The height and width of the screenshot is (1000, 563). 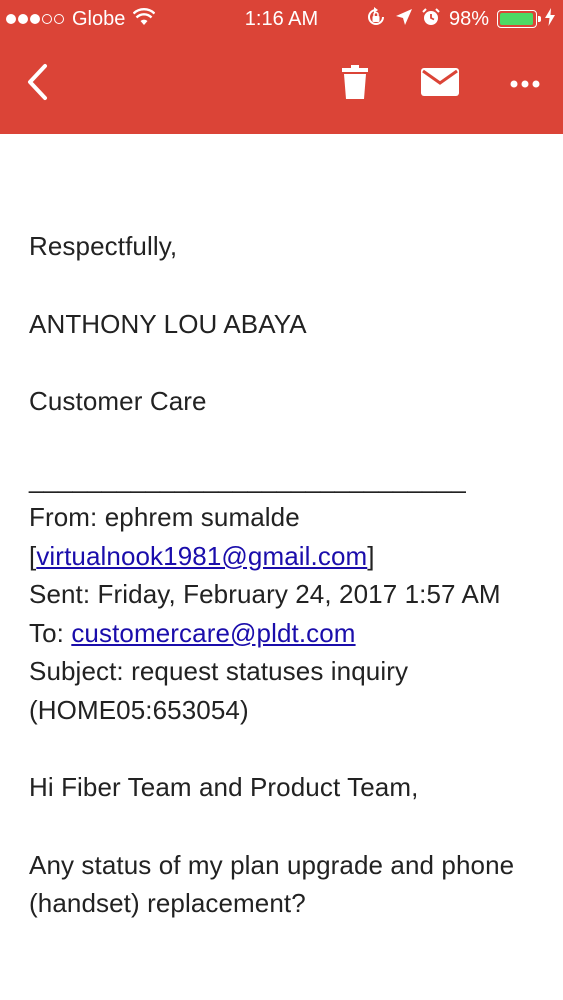 I want to click on battery-level, so click(x=517, y=19).